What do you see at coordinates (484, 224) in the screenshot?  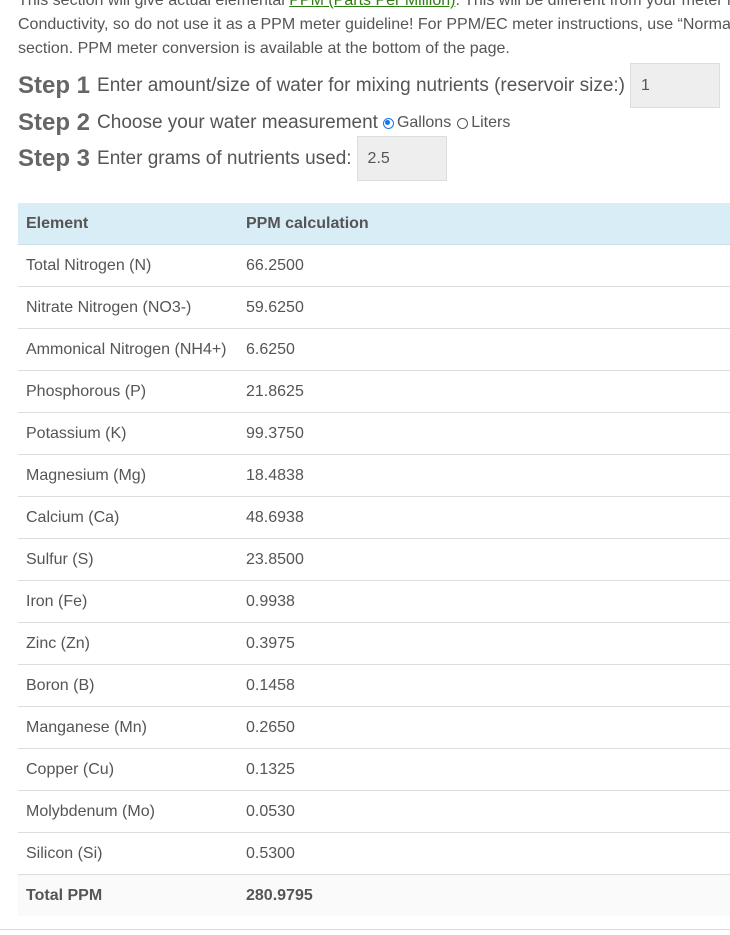 I see `ppm-column-header: PPM calculation` at bounding box center [484, 224].